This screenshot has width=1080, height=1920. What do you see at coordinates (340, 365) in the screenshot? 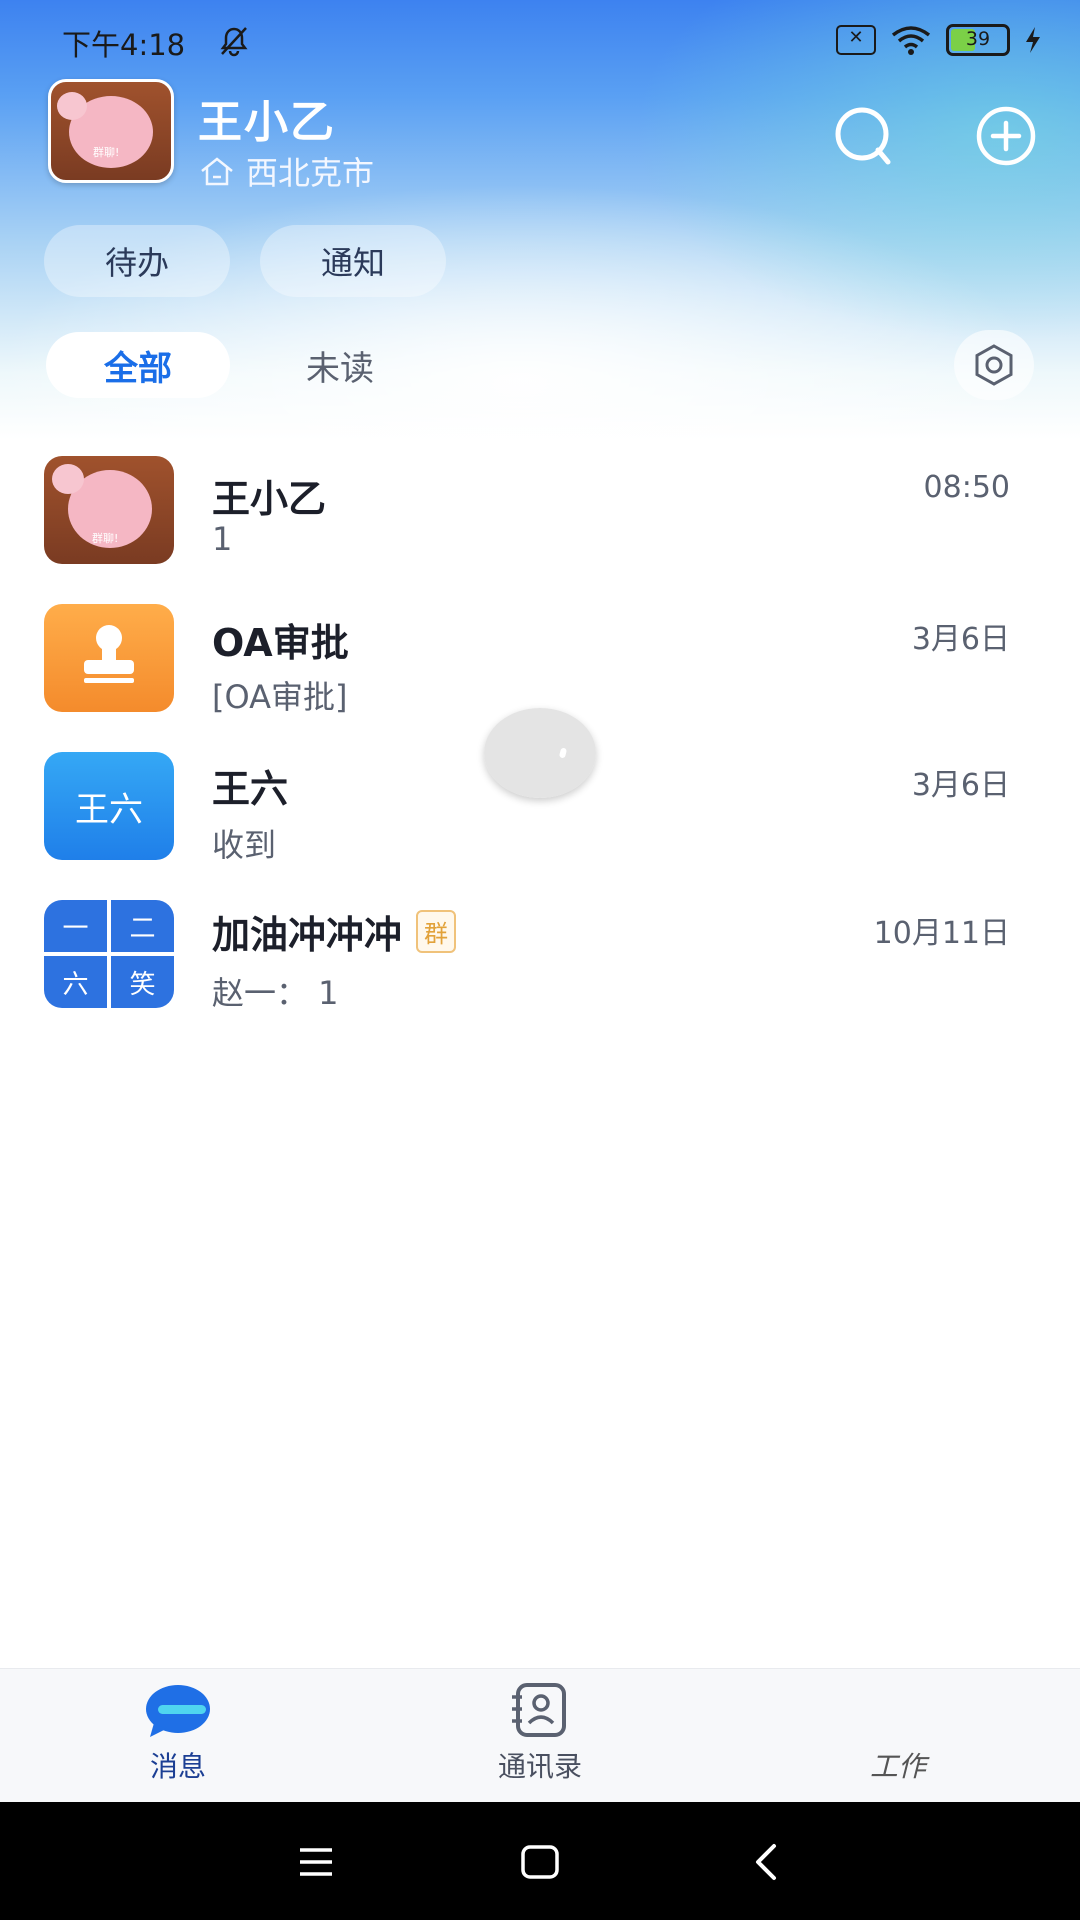
I see `tab-unread: 未读` at bounding box center [340, 365].